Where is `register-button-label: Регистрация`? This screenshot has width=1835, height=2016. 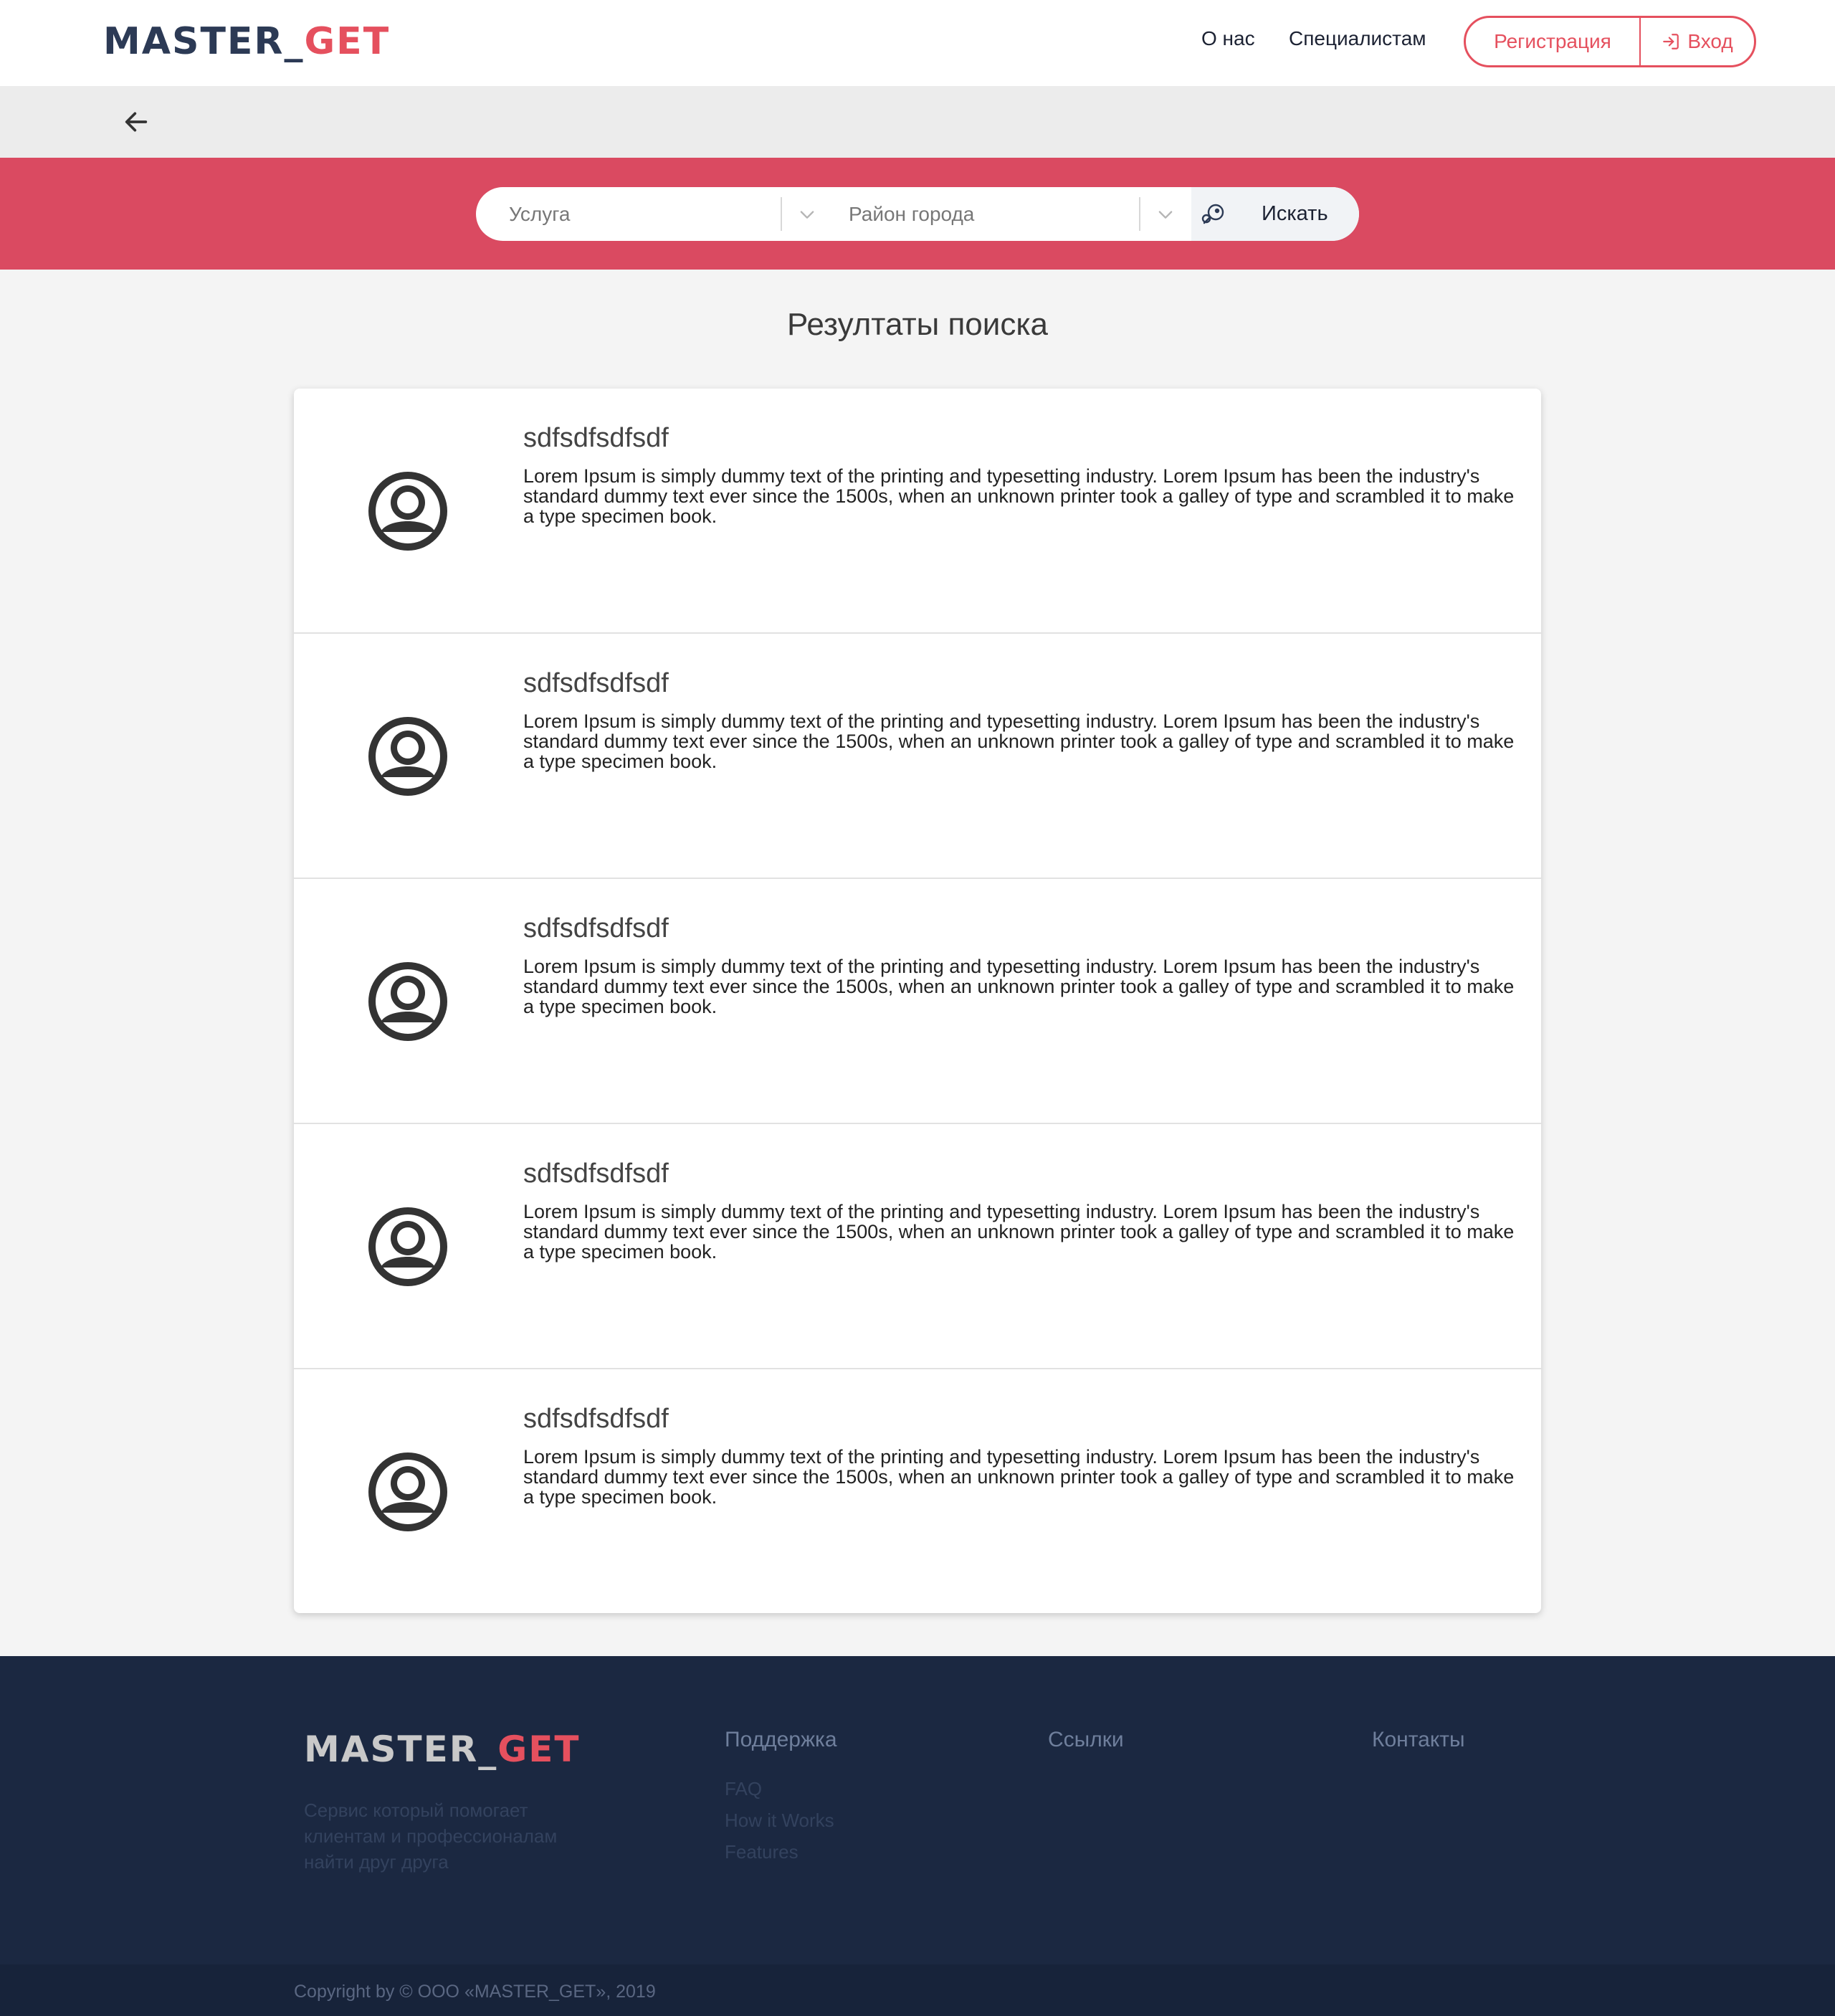
register-button-label: Регистрация is located at coordinates (1552, 41).